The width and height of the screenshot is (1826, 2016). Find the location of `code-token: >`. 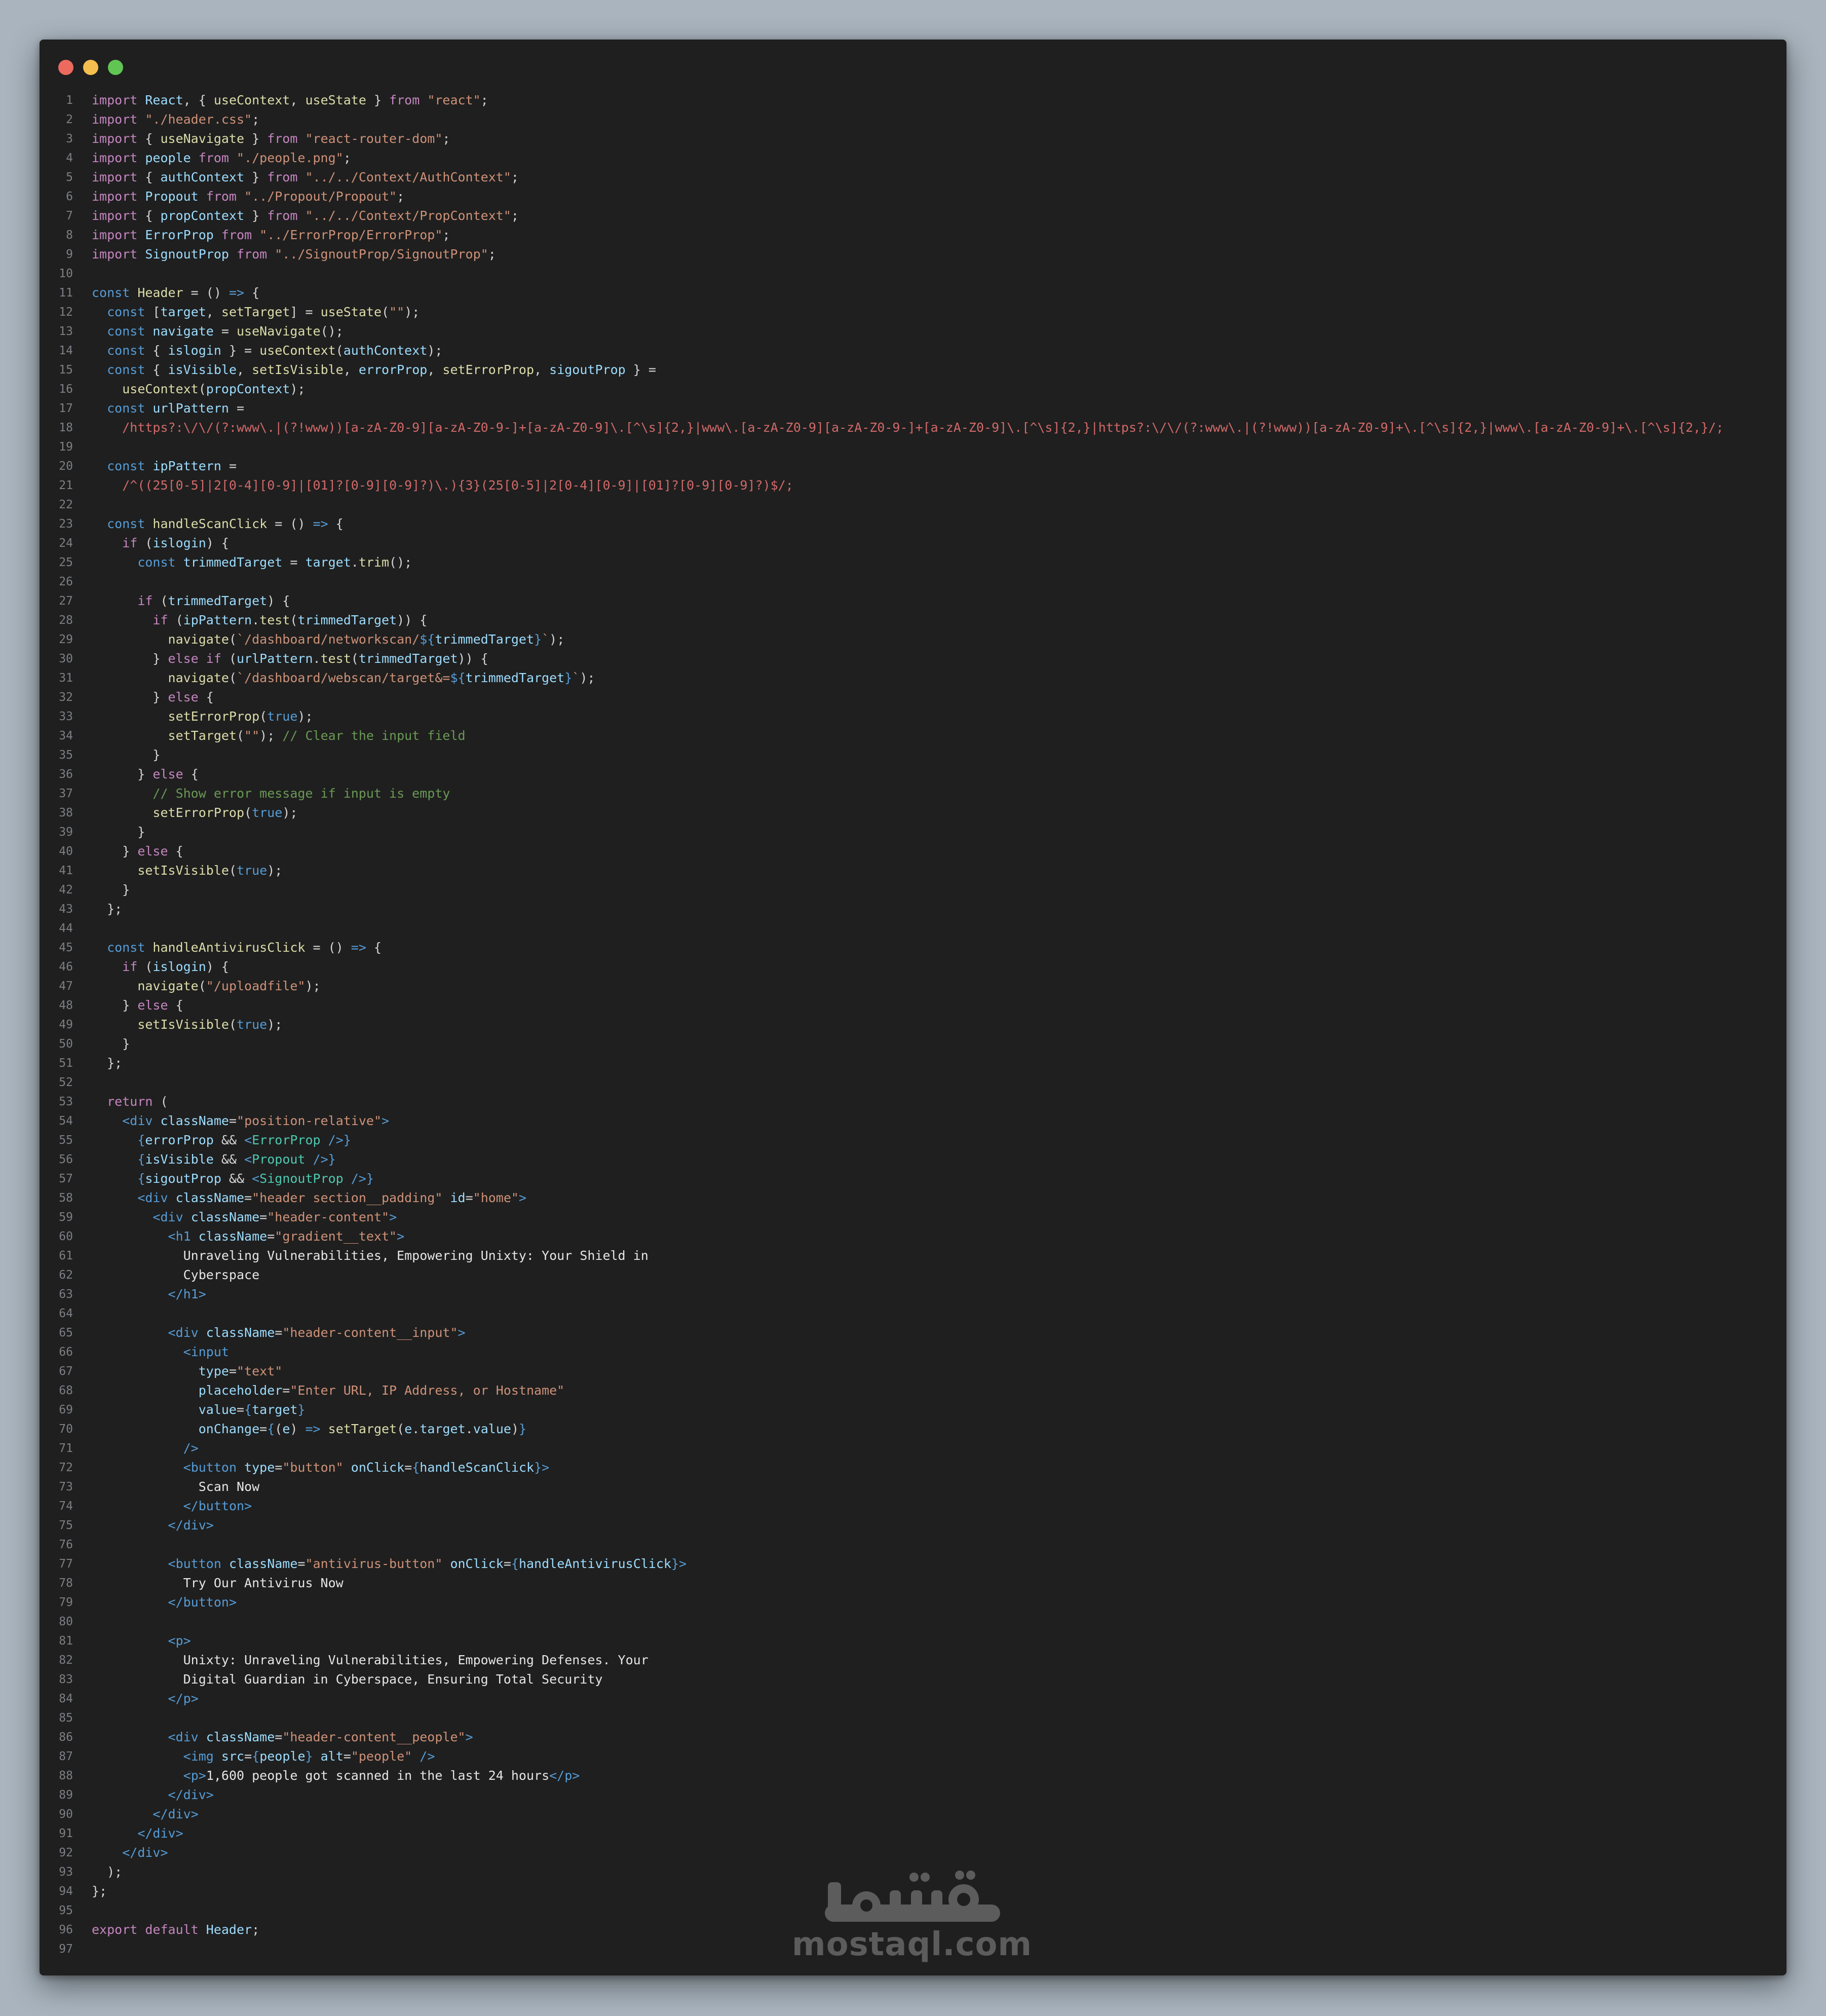

code-token: > is located at coordinates (195, 1698).